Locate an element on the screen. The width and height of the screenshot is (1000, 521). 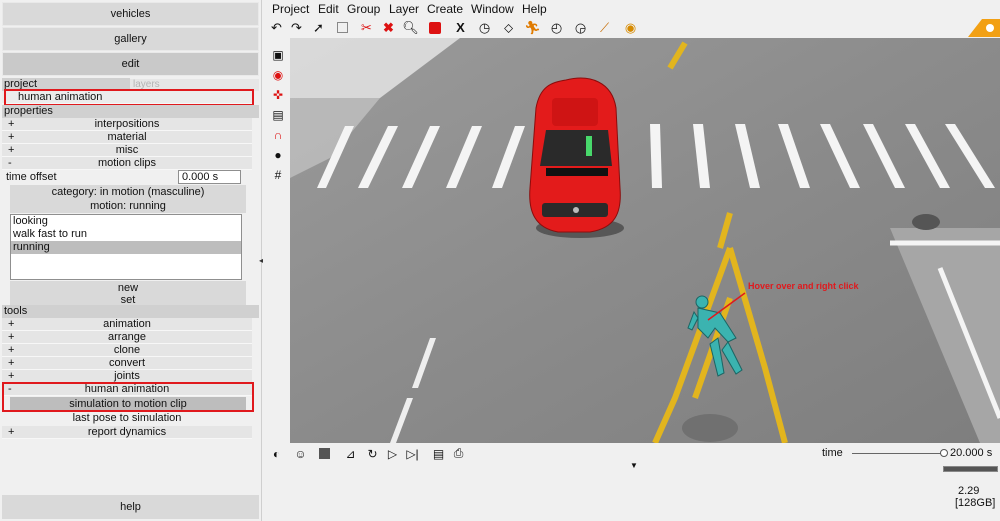
rotate-icon: ↻ is located at coordinates (372, 453).